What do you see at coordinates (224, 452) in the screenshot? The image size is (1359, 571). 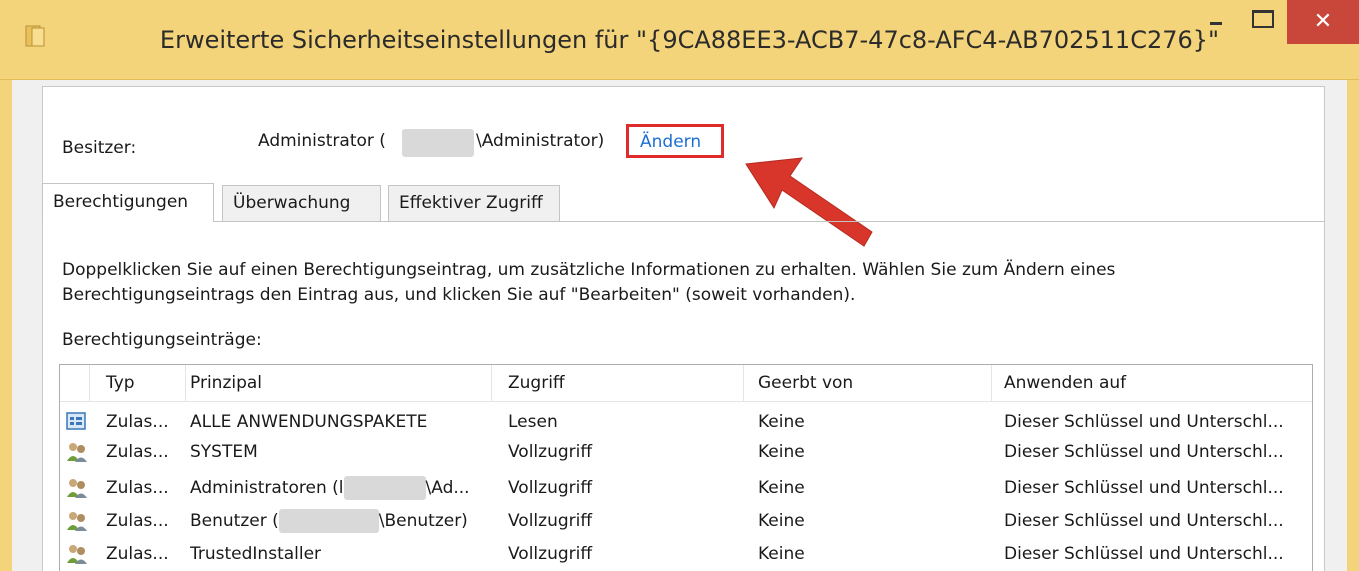 I see `cell-principal: SYSTEM` at bounding box center [224, 452].